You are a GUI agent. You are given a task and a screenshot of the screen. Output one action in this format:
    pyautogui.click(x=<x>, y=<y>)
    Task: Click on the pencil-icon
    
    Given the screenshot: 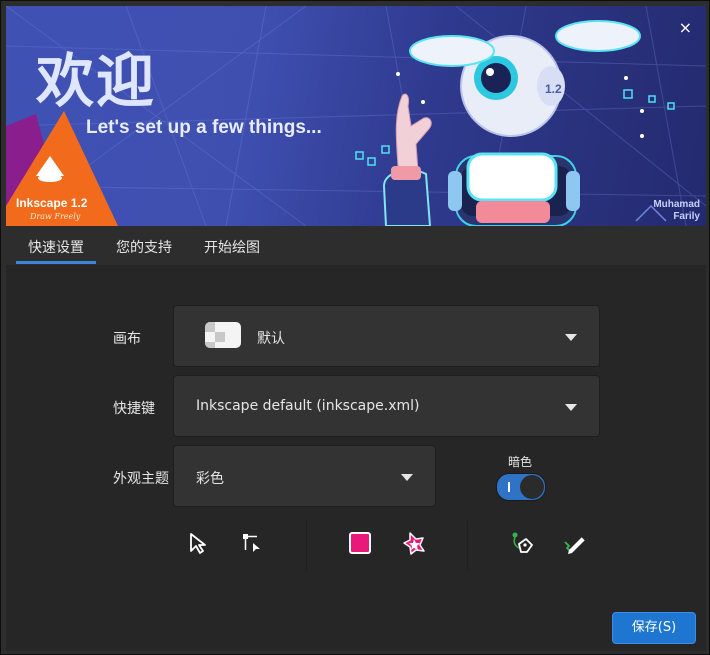 What is the action you would take?
    pyautogui.click(x=575, y=543)
    